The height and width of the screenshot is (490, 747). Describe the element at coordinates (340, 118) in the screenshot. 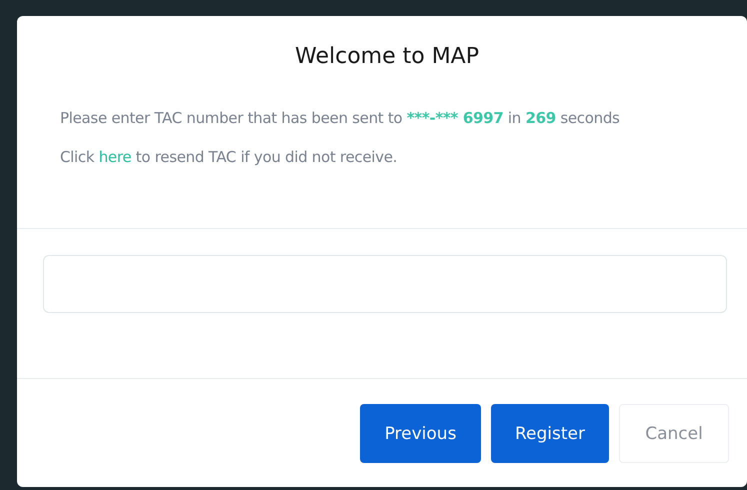

I see `tac-instruction-text: Please enter TAC number that has been sent to ***-*** 6997 in 269 seconds` at that location.